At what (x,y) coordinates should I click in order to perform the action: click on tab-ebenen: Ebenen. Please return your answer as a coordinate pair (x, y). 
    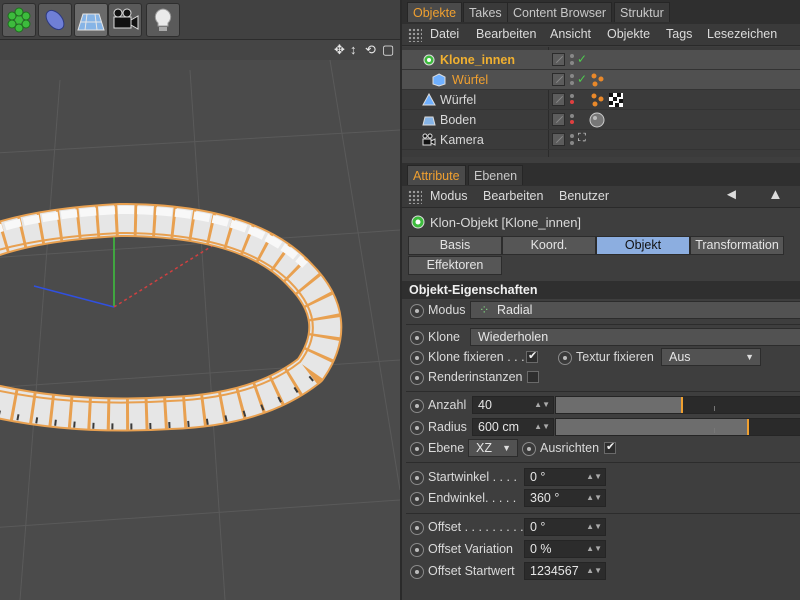
    Looking at the image, I should click on (496, 175).